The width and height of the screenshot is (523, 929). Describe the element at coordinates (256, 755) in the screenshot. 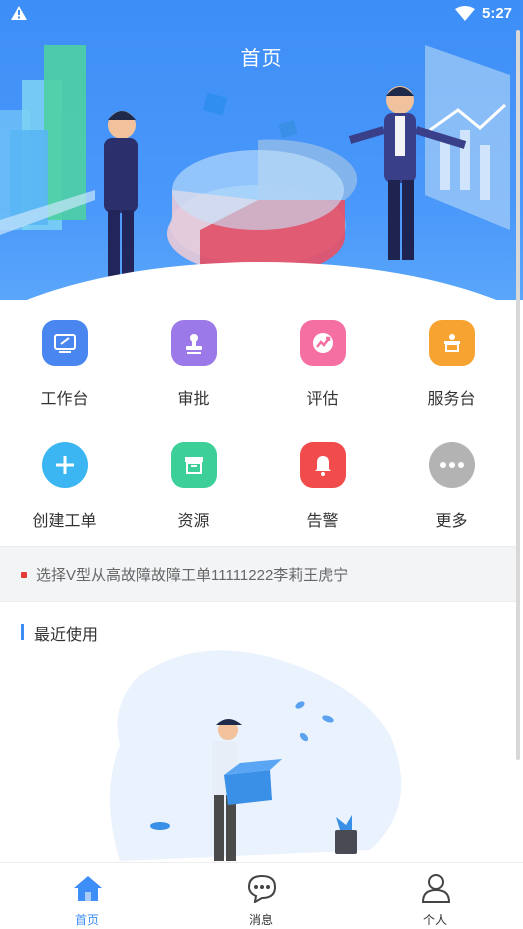

I see `empty-state-illustration` at that location.